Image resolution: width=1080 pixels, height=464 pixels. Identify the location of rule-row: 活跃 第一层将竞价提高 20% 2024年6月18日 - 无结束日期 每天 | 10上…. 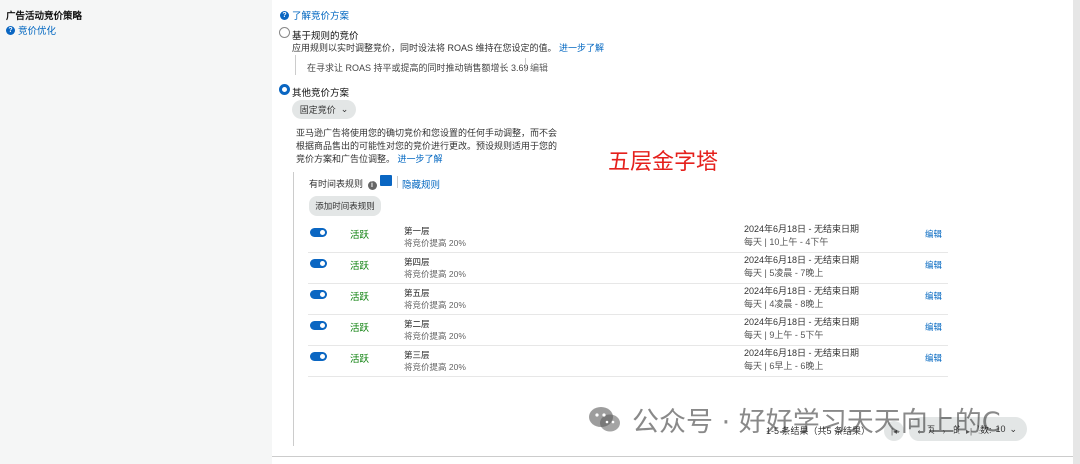
(628, 237).